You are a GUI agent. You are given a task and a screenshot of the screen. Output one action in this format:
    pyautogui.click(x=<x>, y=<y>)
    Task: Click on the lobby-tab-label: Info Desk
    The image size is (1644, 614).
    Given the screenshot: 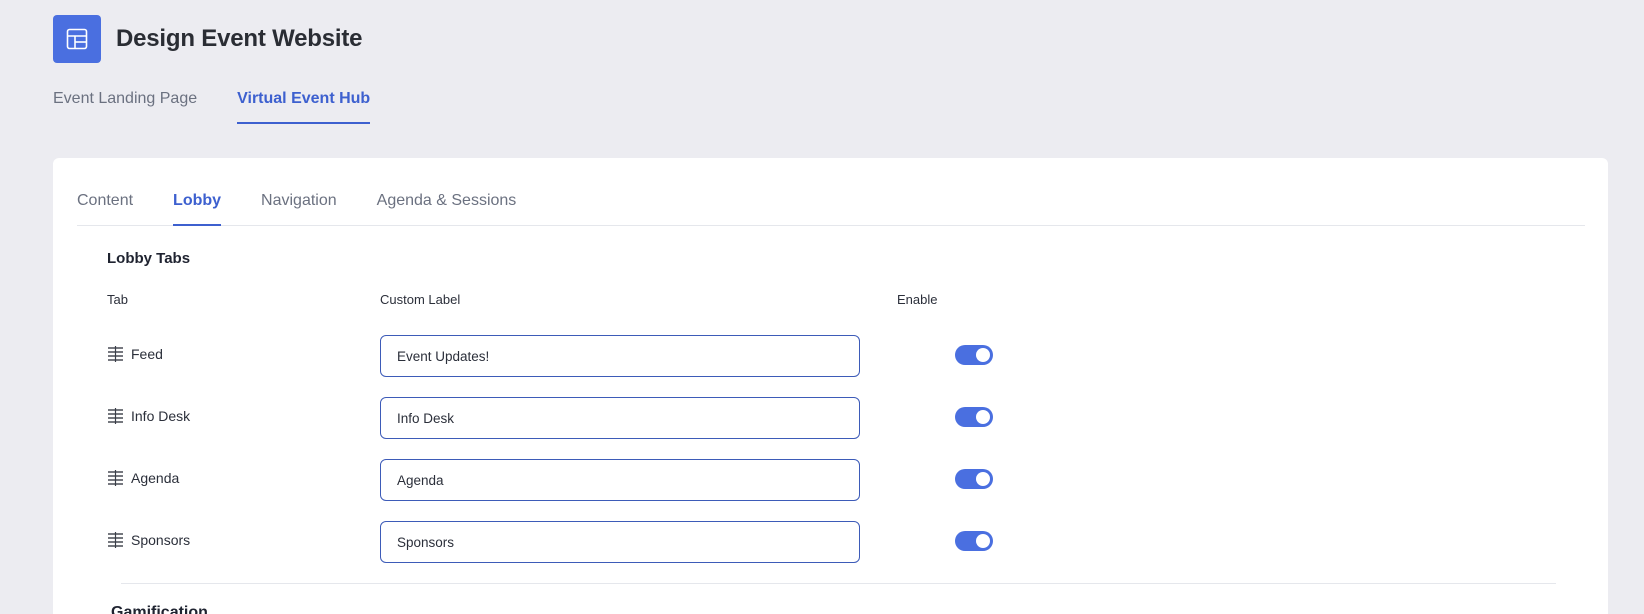 What is the action you would take?
    pyautogui.click(x=161, y=416)
    